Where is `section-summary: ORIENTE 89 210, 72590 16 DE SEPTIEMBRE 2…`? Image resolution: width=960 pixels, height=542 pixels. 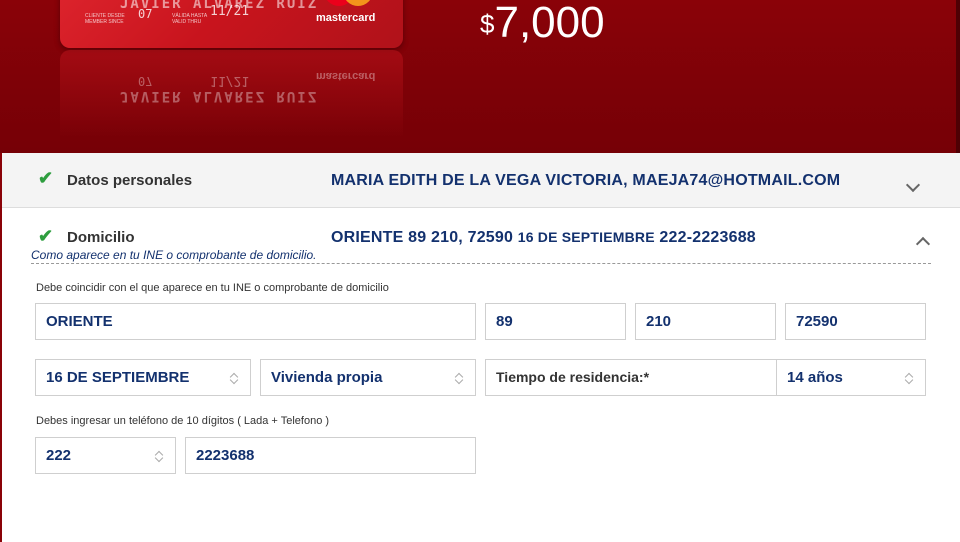
section-summary: ORIENTE 89 210, 72590 16 DE SEPTIEMBRE 2… is located at coordinates (543, 237).